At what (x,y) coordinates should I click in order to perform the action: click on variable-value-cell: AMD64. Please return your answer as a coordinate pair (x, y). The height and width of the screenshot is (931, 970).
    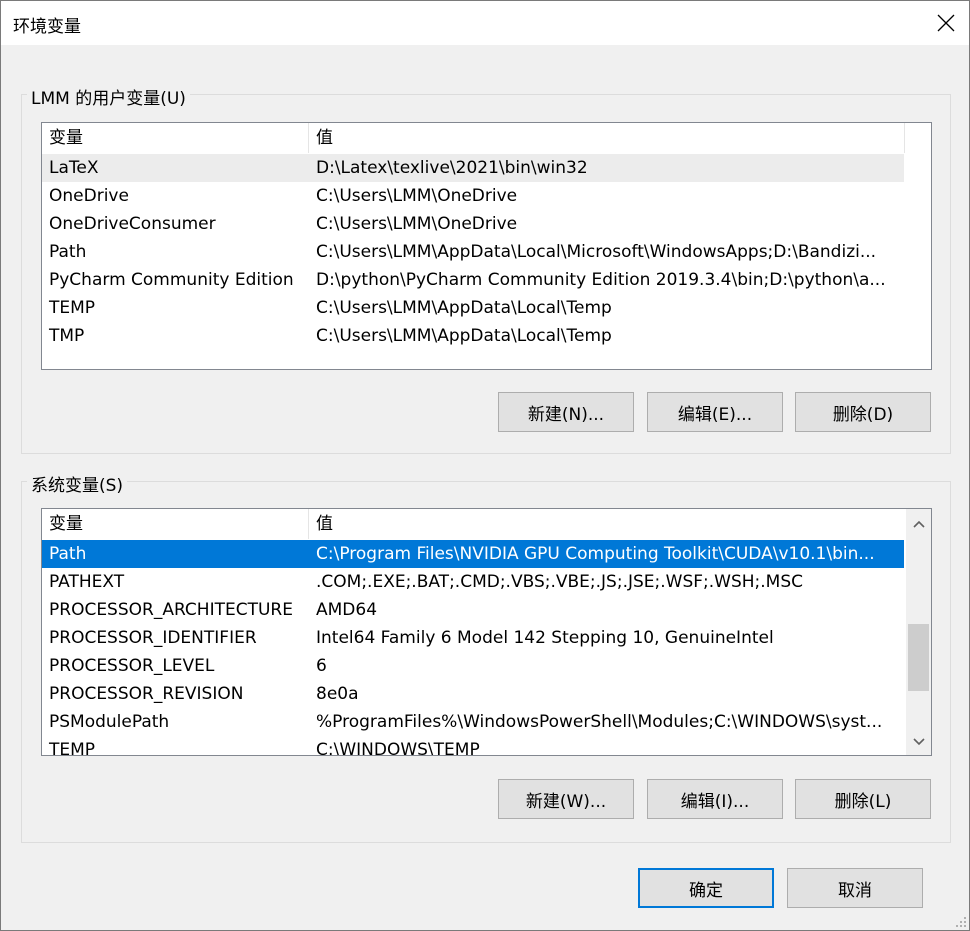
    Looking at the image, I should click on (347, 610).